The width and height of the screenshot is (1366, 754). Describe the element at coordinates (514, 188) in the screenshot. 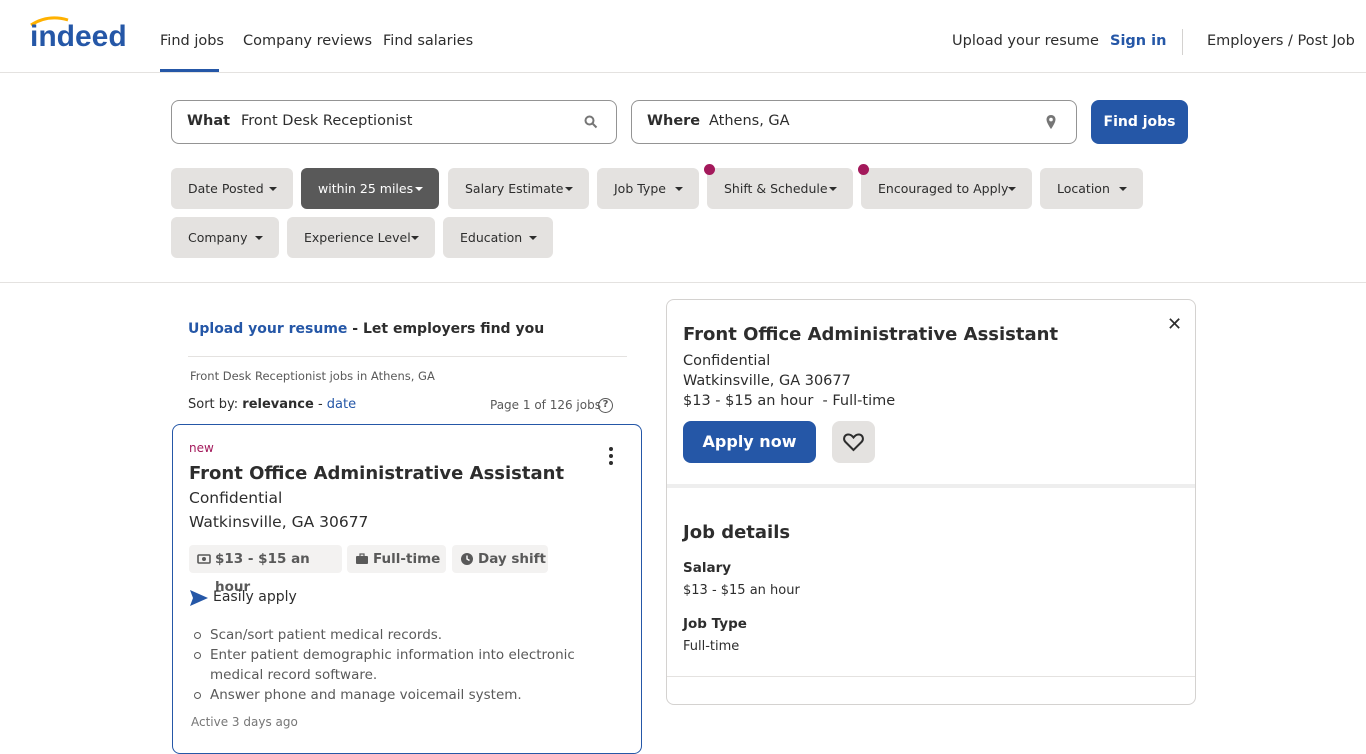

I see `filter-label: Salary Estimate` at that location.